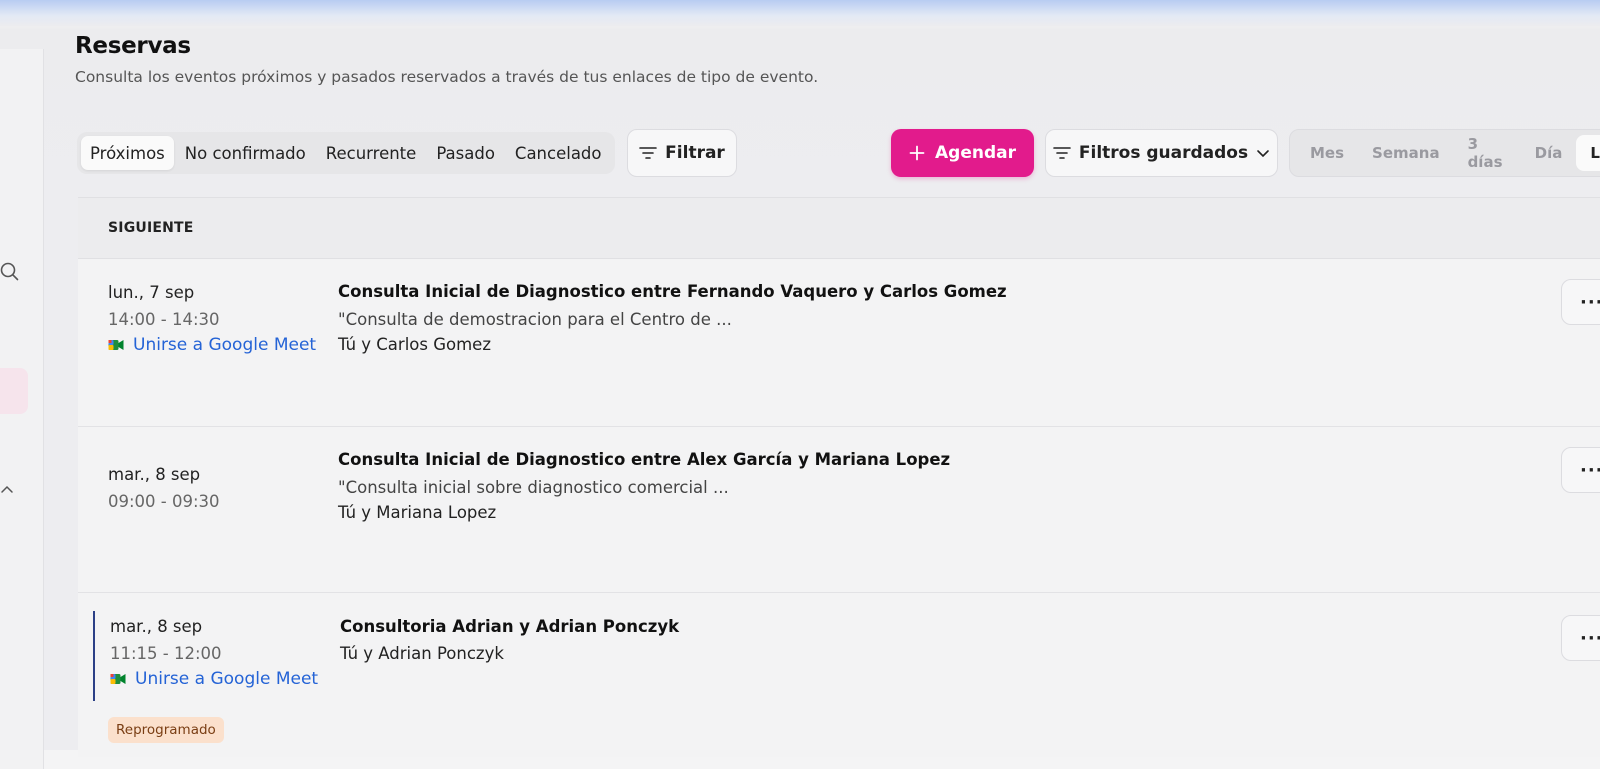  Describe the element at coordinates (164, 319) in the screenshot. I see `booking-time: 14:00 - 14:30` at that location.